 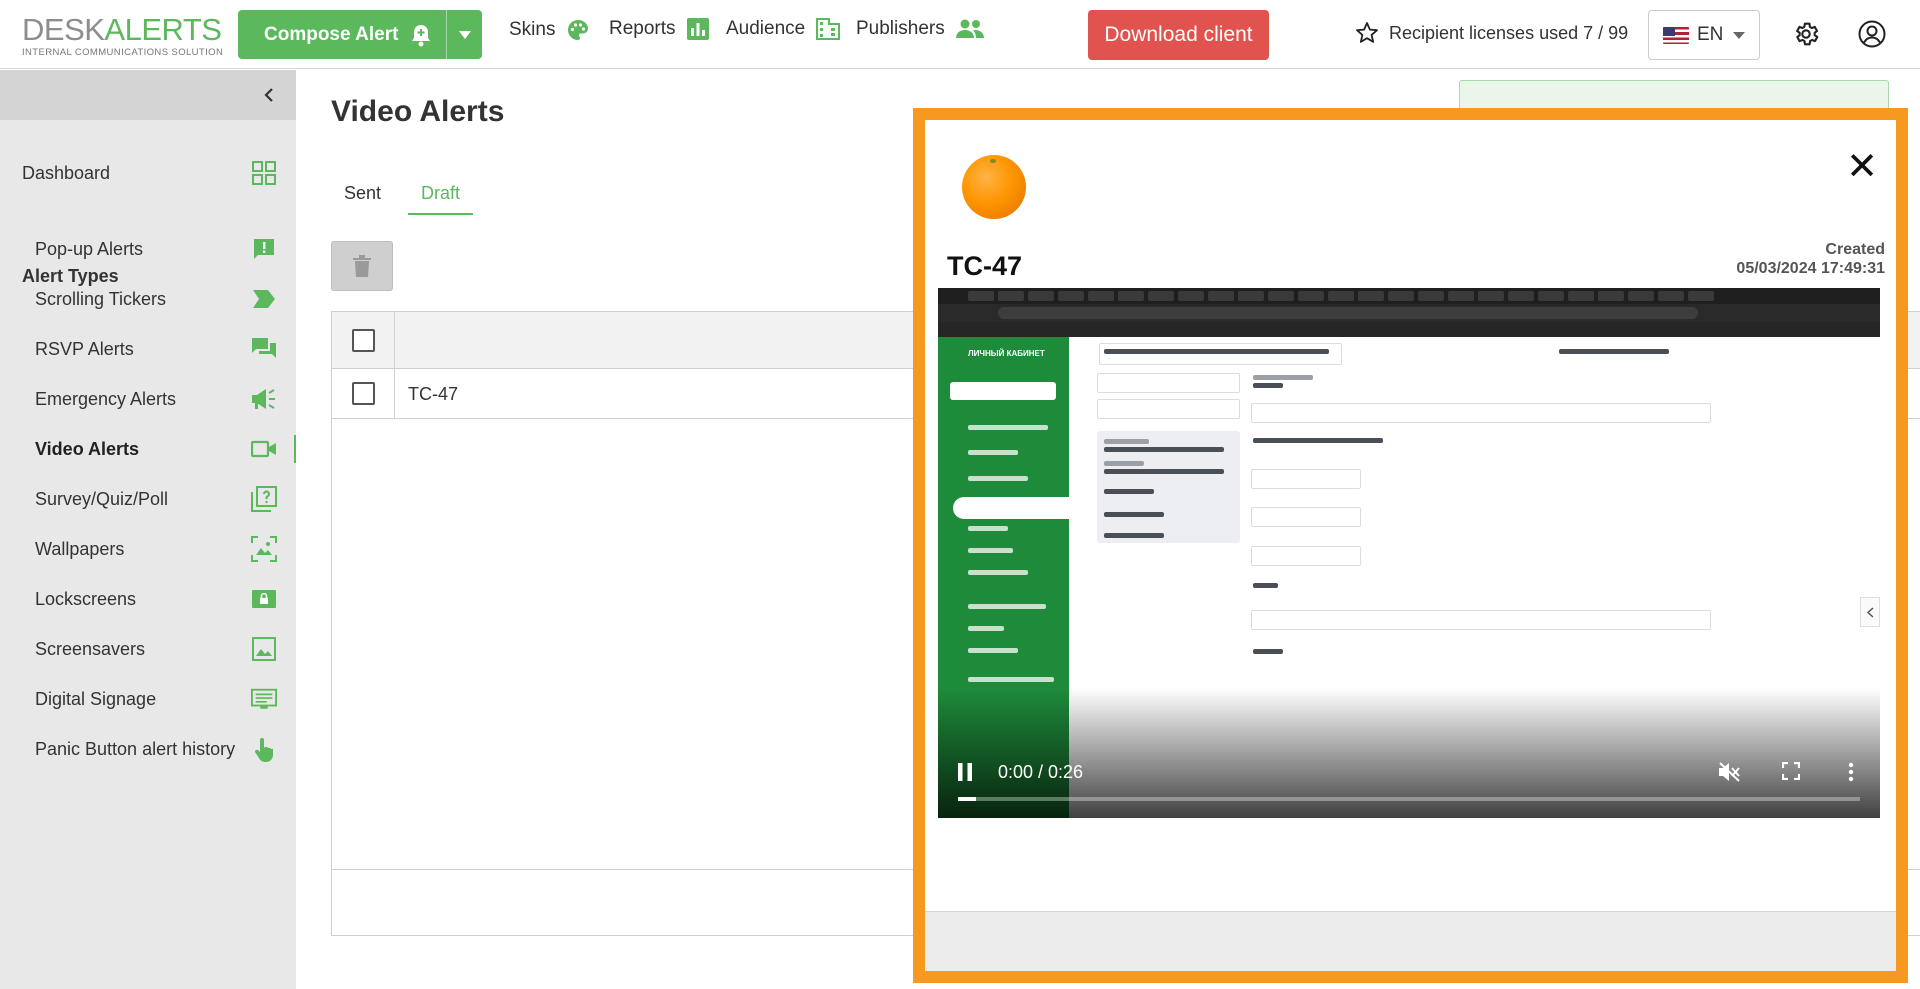 What do you see at coordinates (363, 340) in the screenshot?
I see `select-all-checkbox` at bounding box center [363, 340].